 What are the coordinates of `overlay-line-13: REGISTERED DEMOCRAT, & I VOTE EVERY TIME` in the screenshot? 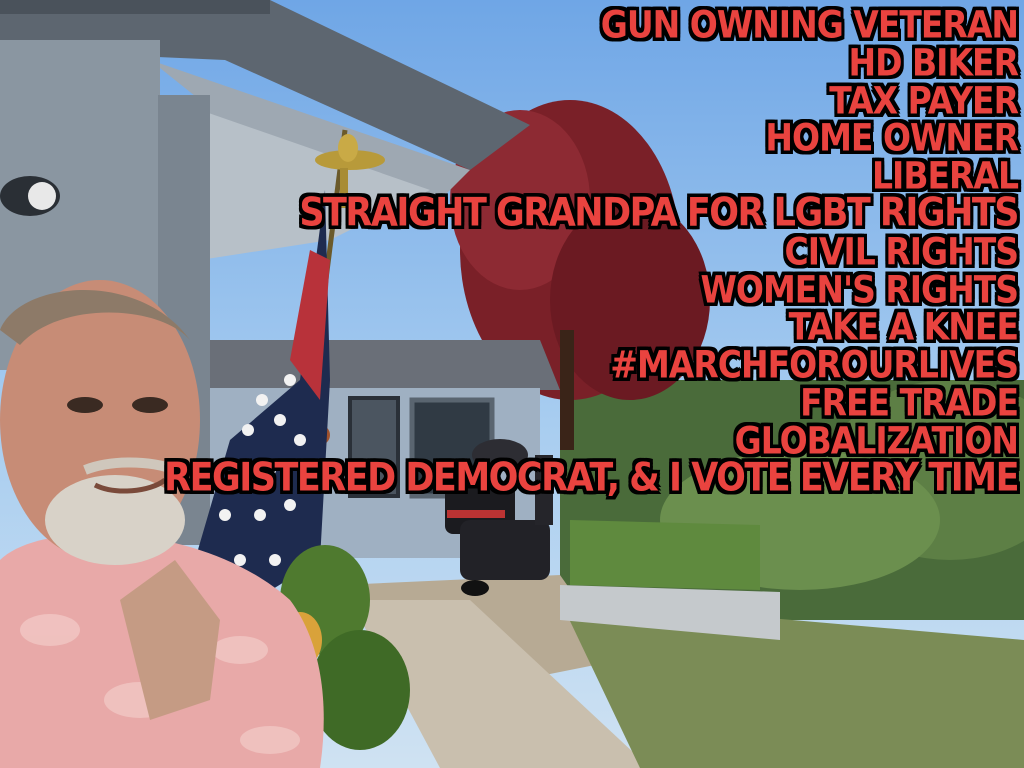 It's located at (591, 478).